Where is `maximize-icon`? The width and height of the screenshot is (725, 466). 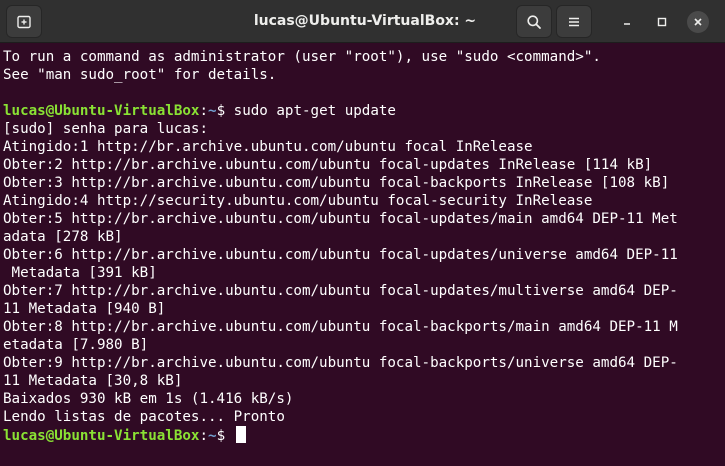
maximize-icon is located at coordinates (662, 22).